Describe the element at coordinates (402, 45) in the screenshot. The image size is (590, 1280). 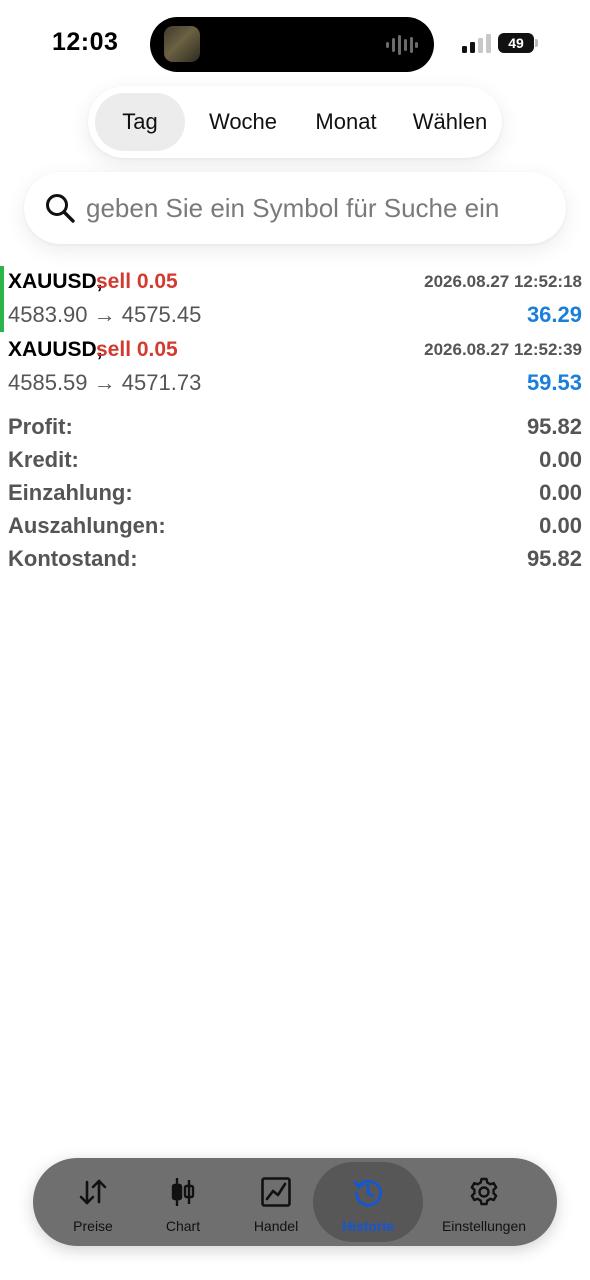
I see `audio-wave-icon` at that location.